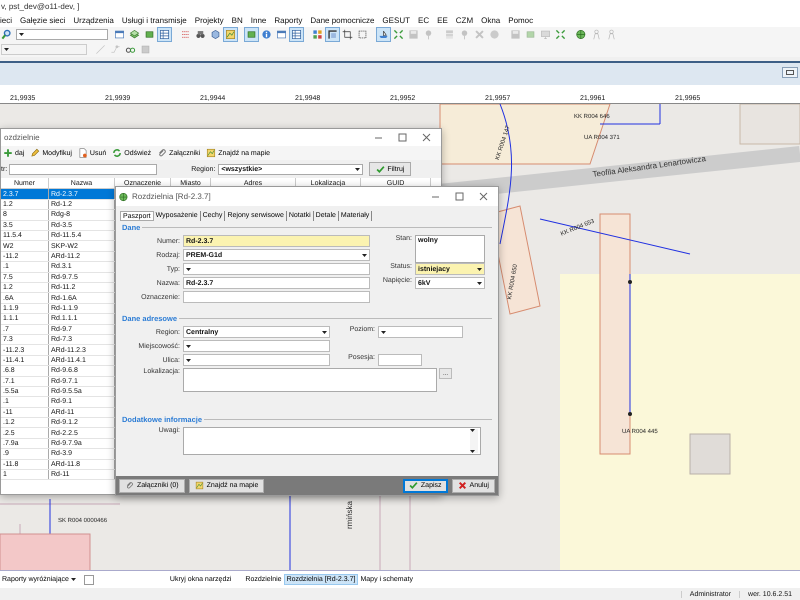  What do you see at coordinates (40, 7) in the screenshot?
I see `window-title: v, pst_dev@o11-dev, ]` at bounding box center [40, 7].